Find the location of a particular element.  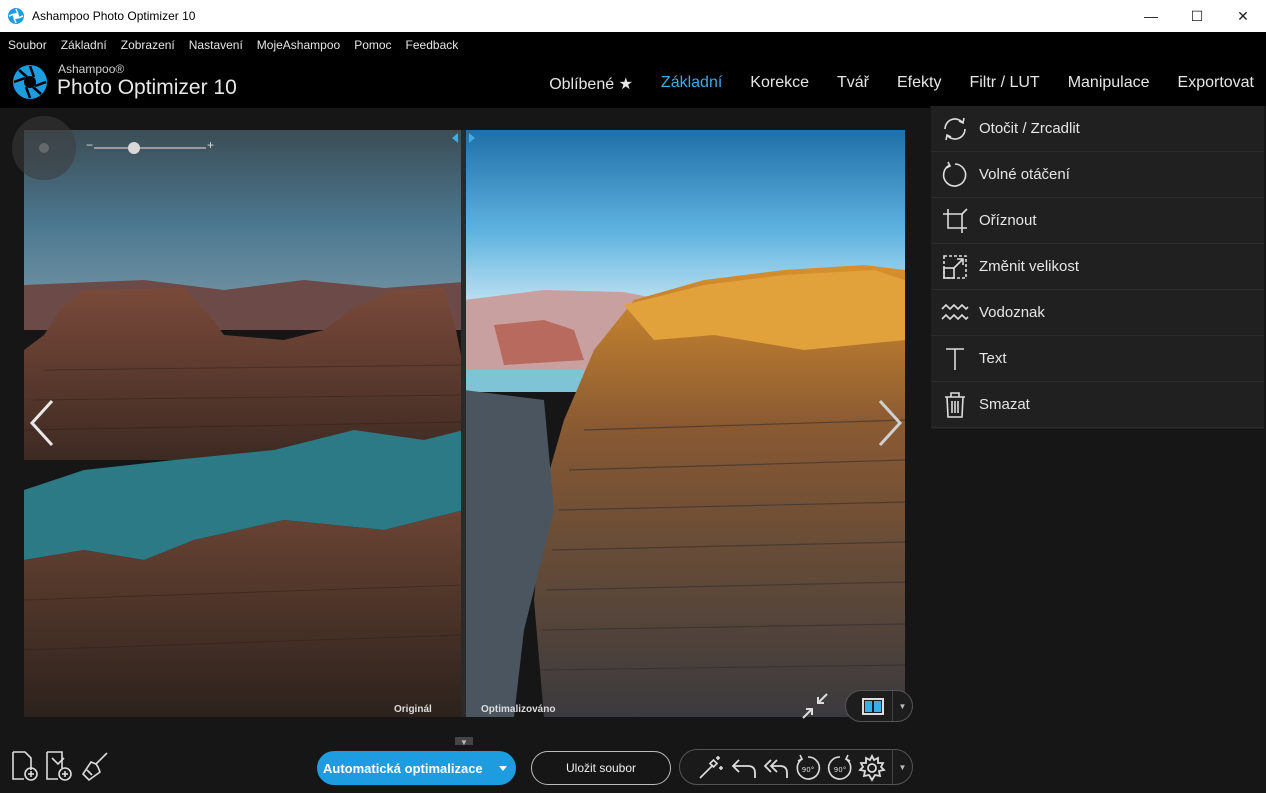

tool-label: Volné otáčení is located at coordinates (1024, 174).